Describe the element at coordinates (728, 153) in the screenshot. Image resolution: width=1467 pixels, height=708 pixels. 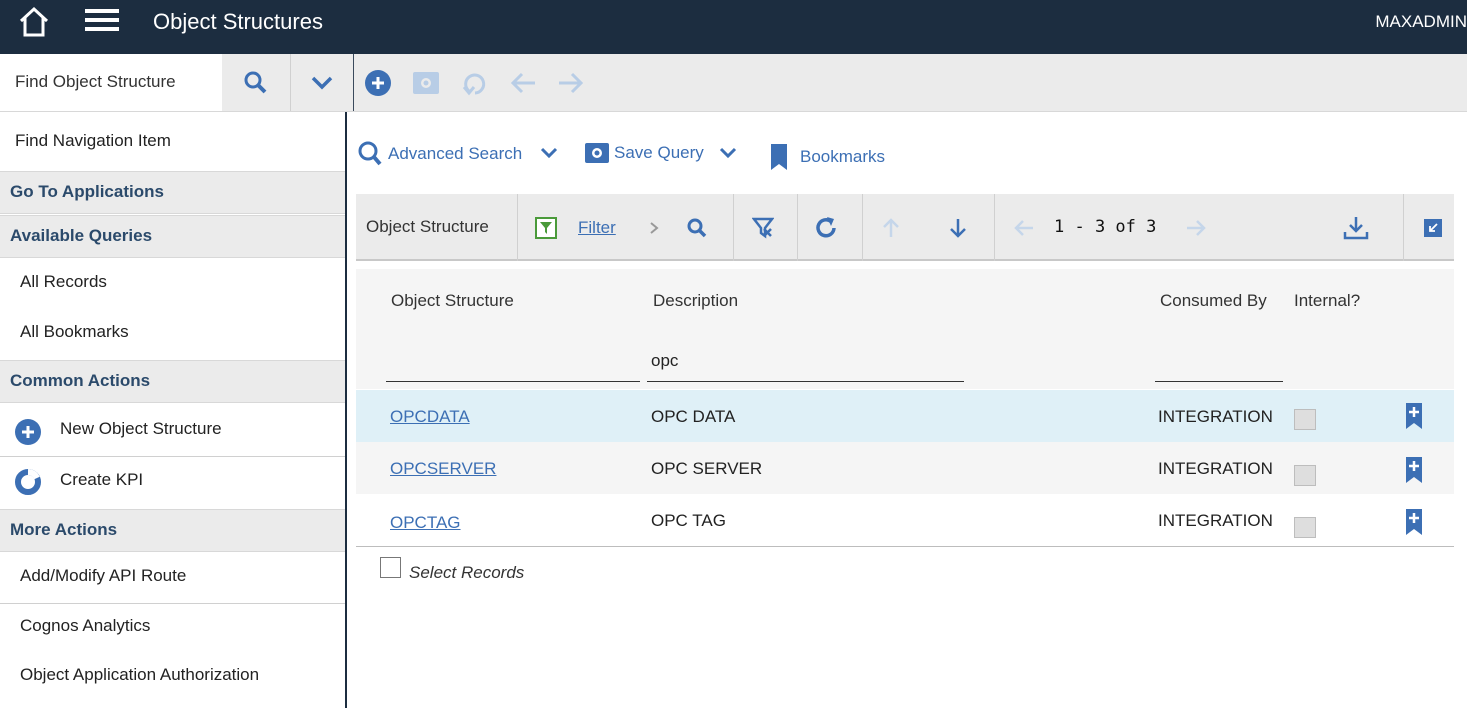
I see `save-query-dropdown` at that location.